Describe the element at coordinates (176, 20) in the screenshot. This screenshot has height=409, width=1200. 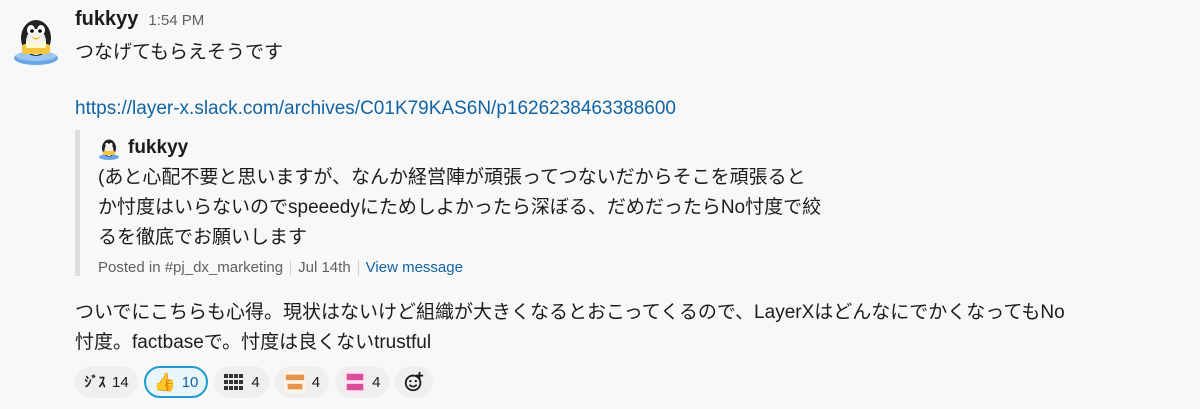
I see `timestamp: 1:54 PM` at that location.